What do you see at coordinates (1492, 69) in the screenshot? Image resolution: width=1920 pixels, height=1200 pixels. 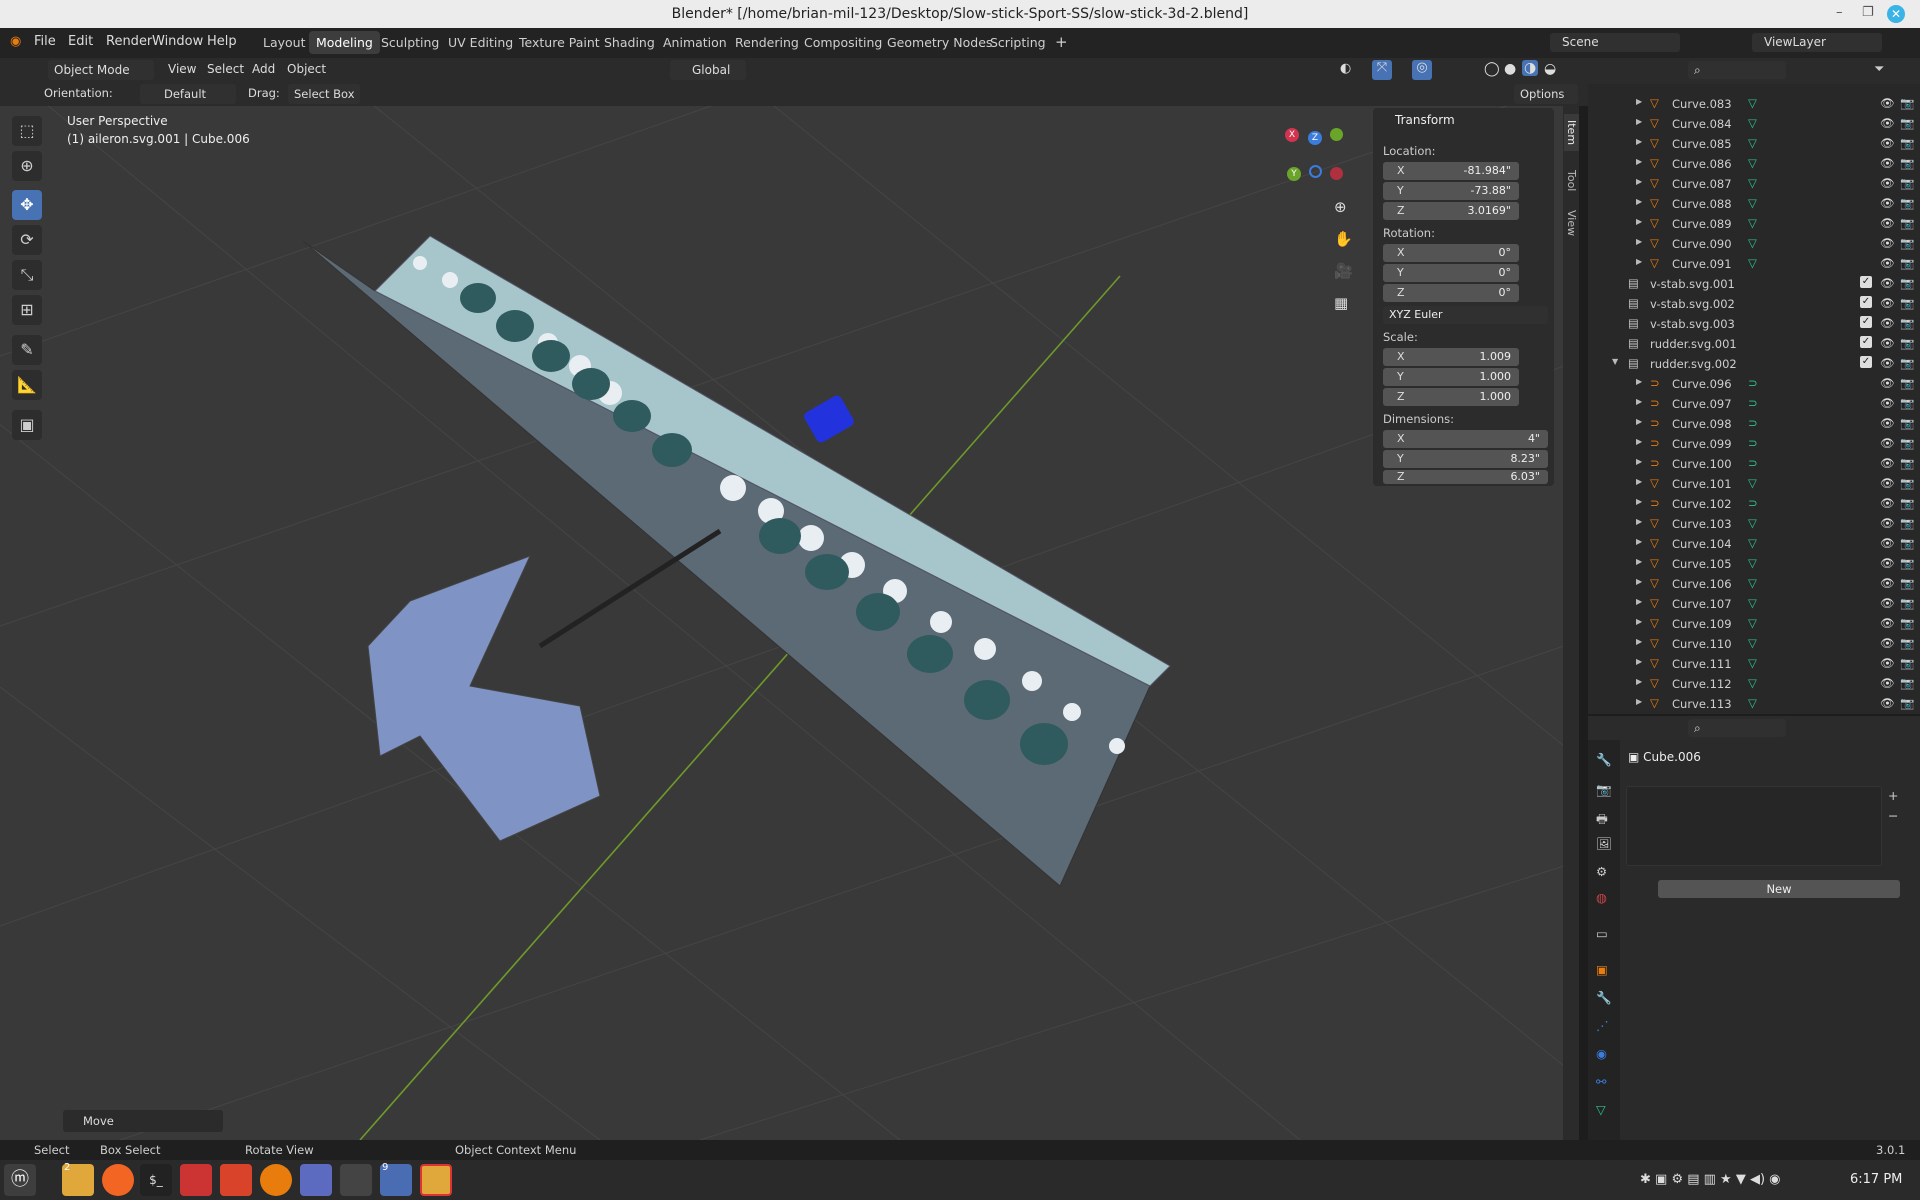 I see `wireframe-shading-icon: ◯` at bounding box center [1492, 69].